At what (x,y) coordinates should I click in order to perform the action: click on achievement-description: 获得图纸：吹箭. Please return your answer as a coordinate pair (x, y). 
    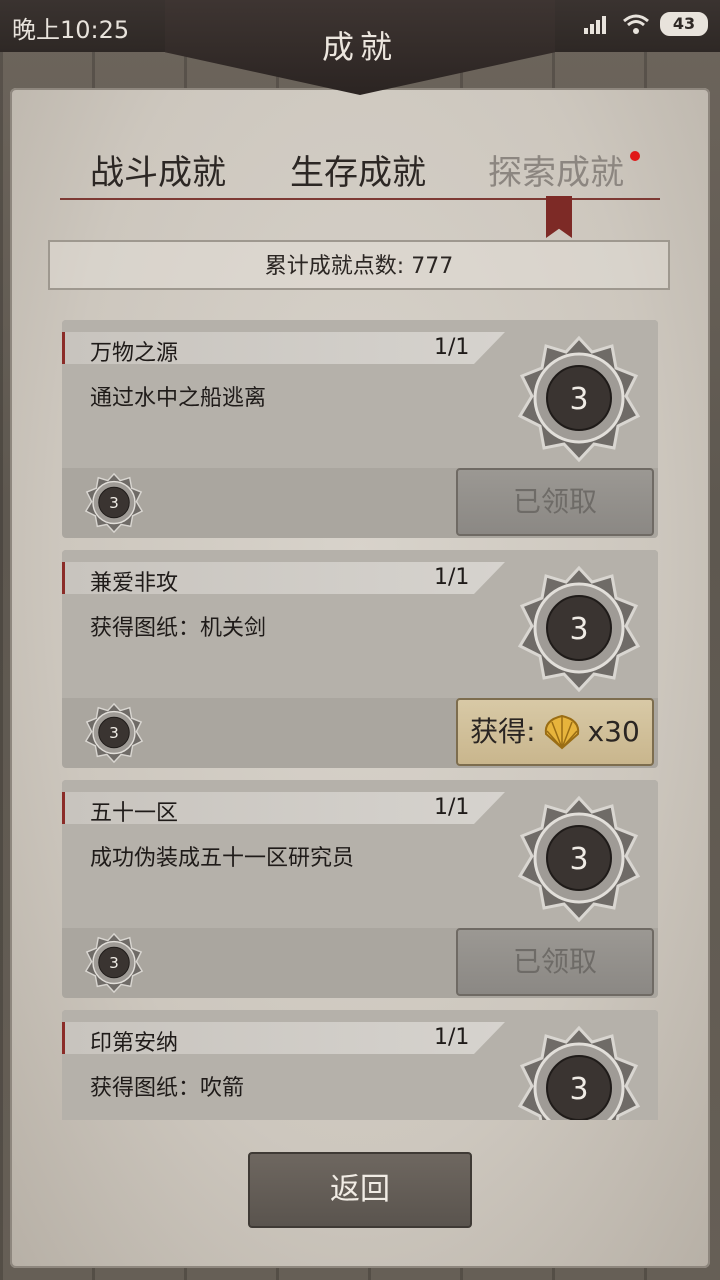
    Looking at the image, I should click on (167, 1088).